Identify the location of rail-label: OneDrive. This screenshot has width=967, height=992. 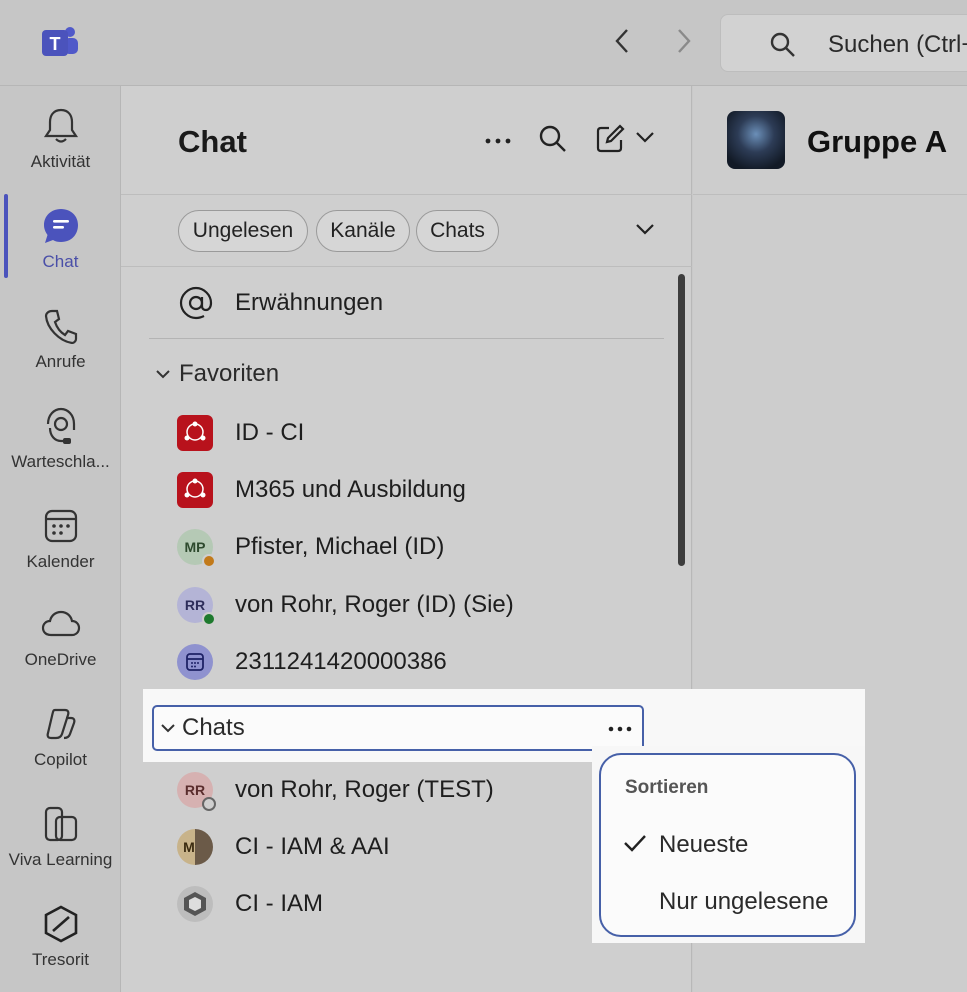
(60, 659).